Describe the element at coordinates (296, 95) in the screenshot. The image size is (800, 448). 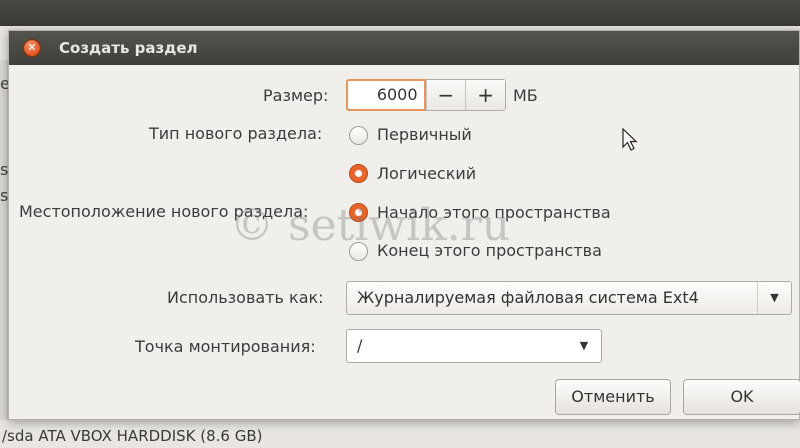
I see `size-label: Размер:` at that location.